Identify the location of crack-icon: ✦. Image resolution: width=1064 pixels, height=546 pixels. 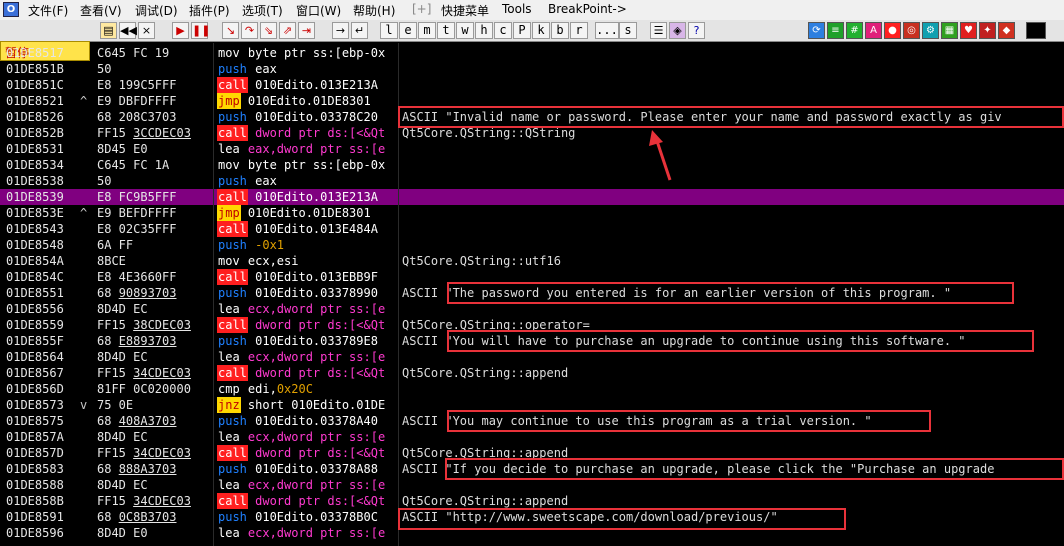
(987, 30).